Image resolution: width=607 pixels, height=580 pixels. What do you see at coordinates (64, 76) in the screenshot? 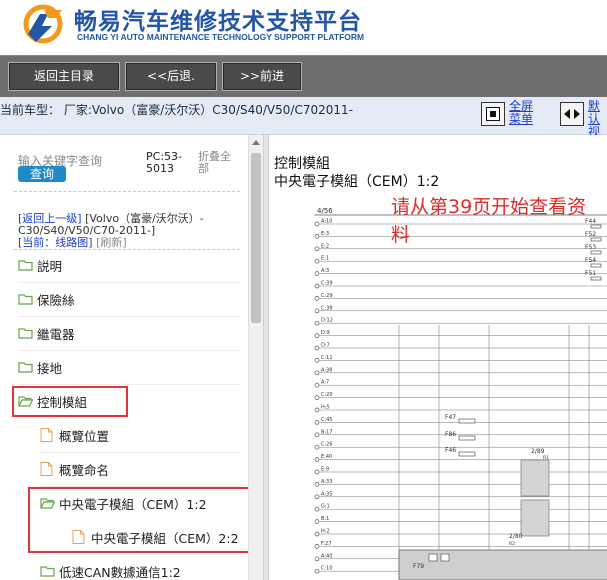
I see `back-to-main-button: 返回主目录` at bounding box center [64, 76].